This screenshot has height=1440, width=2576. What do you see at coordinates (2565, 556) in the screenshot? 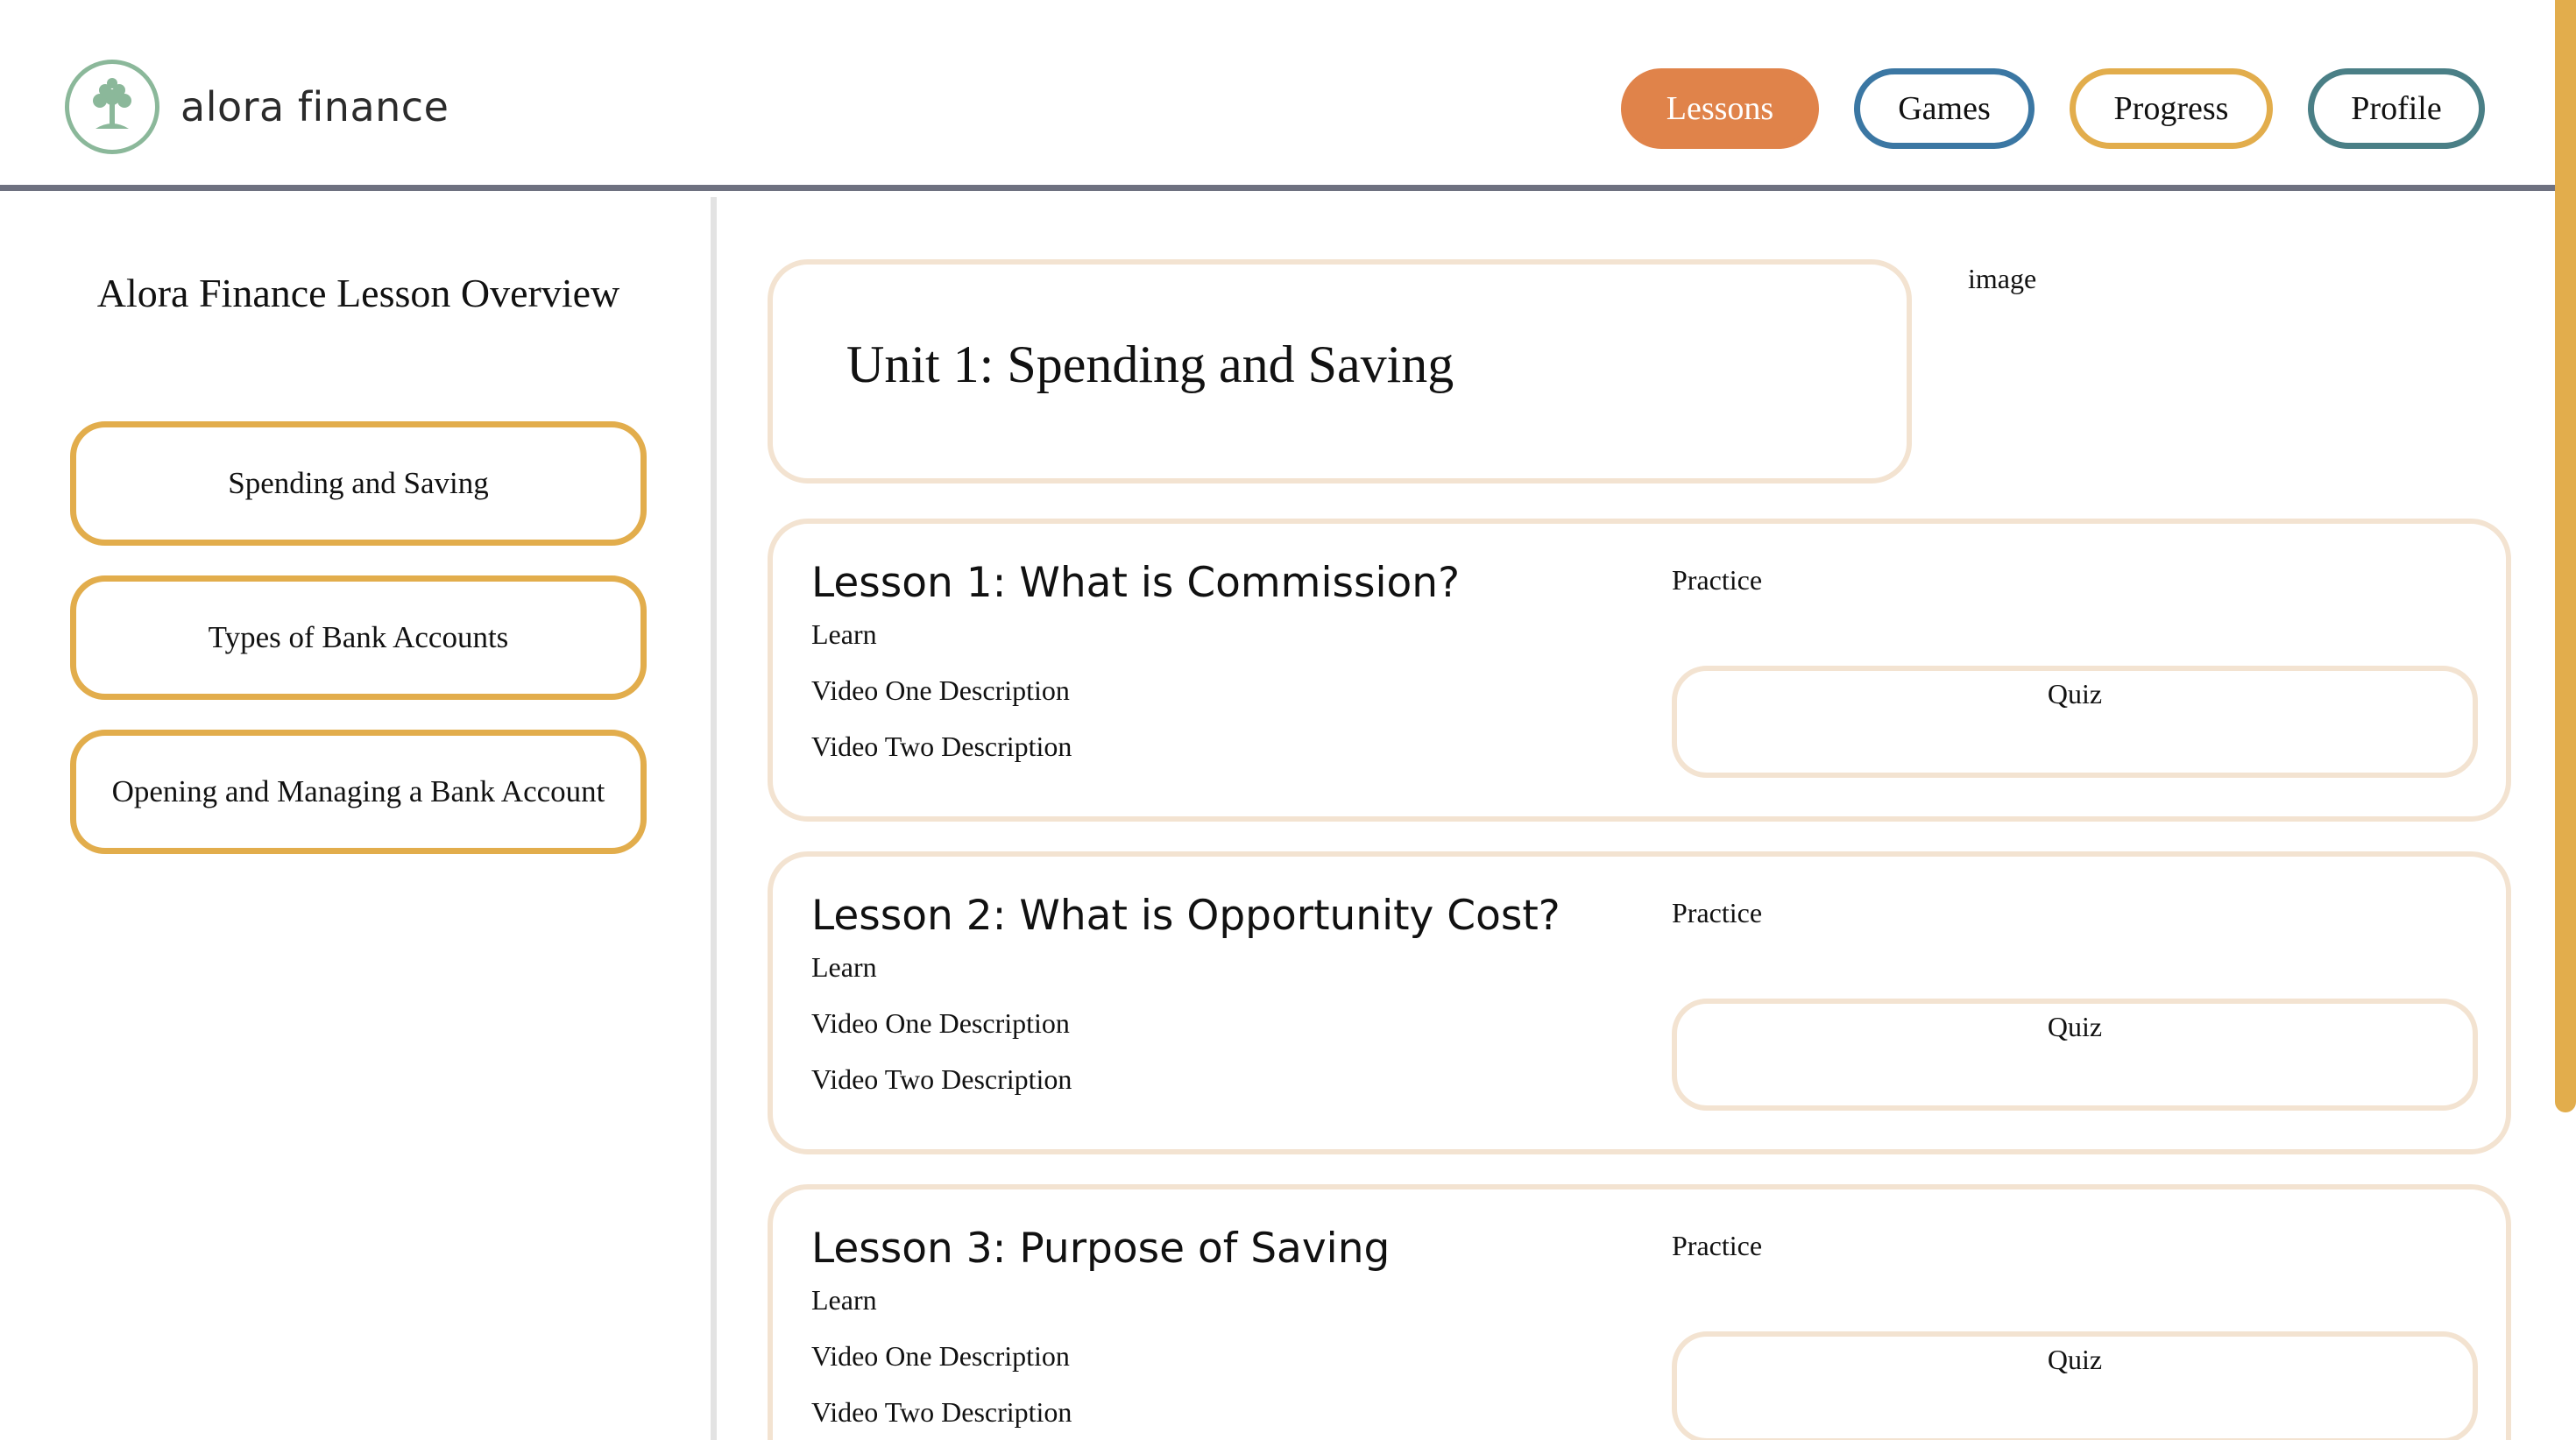
I see `scrollbar-thumb` at bounding box center [2565, 556].